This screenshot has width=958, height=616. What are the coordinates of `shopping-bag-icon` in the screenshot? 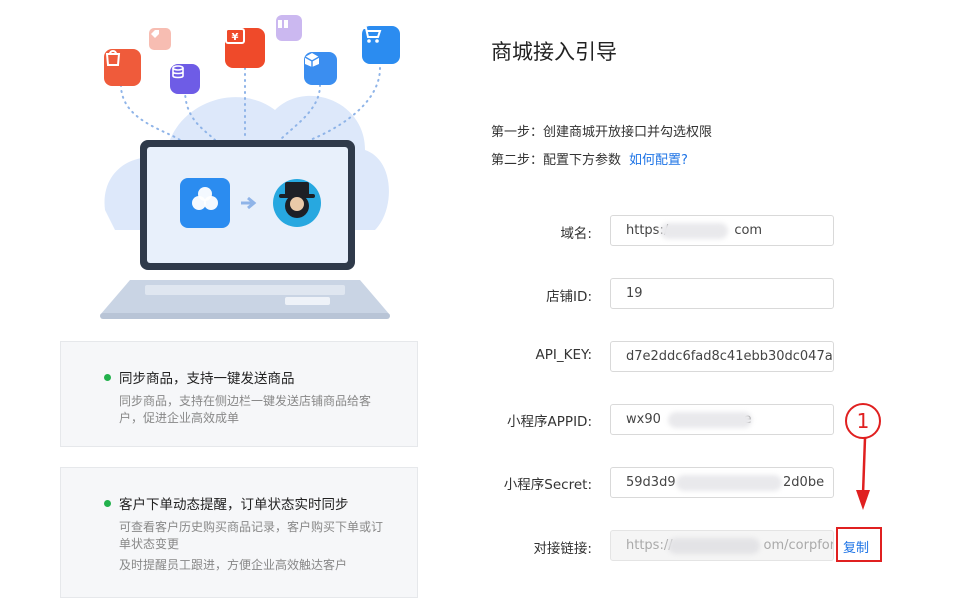 It's located at (122, 67).